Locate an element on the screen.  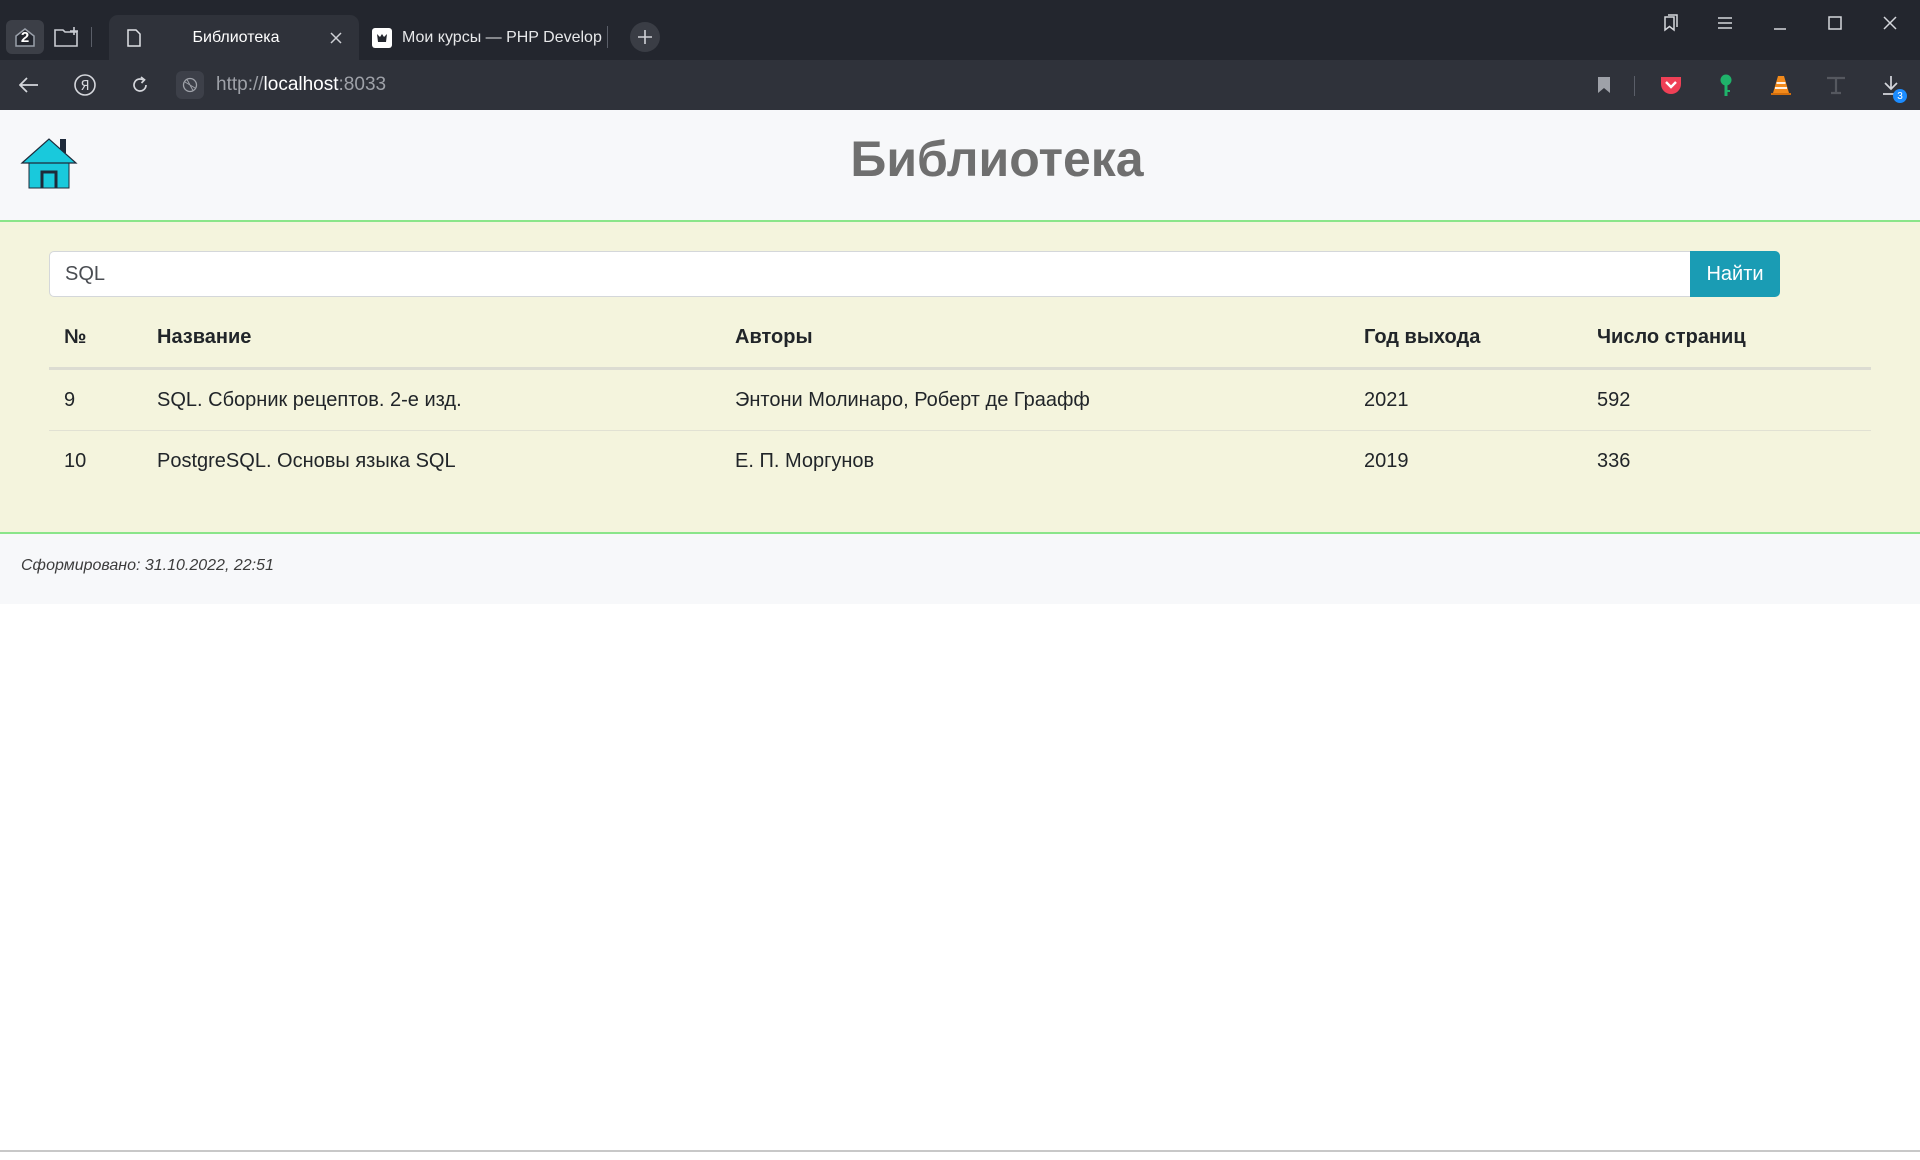
collections-button is located at coordinates (1670, 23).